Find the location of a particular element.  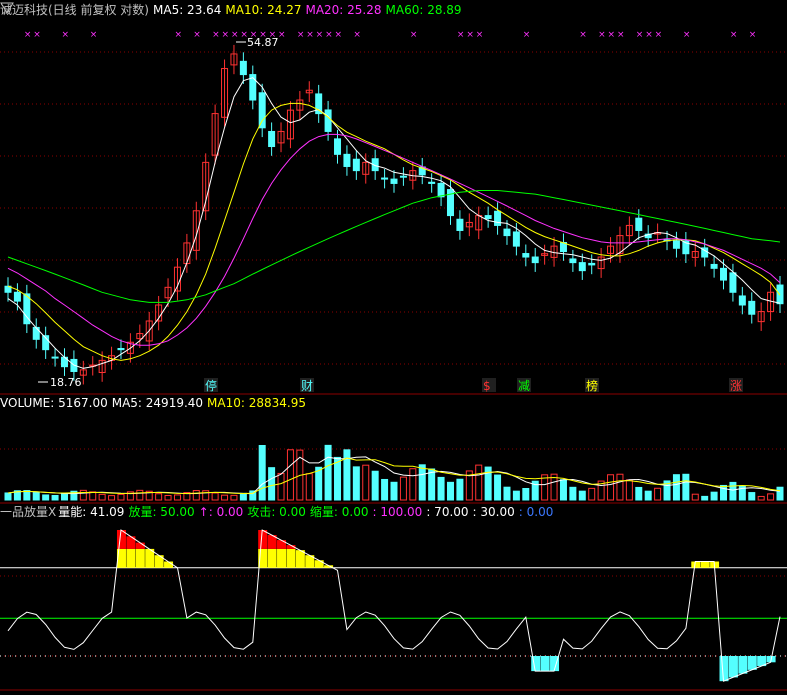

event-marker: 停 is located at coordinates (211, 385).